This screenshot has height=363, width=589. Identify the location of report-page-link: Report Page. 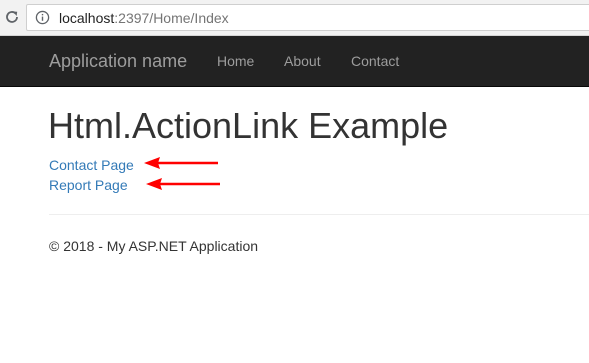
(88, 185).